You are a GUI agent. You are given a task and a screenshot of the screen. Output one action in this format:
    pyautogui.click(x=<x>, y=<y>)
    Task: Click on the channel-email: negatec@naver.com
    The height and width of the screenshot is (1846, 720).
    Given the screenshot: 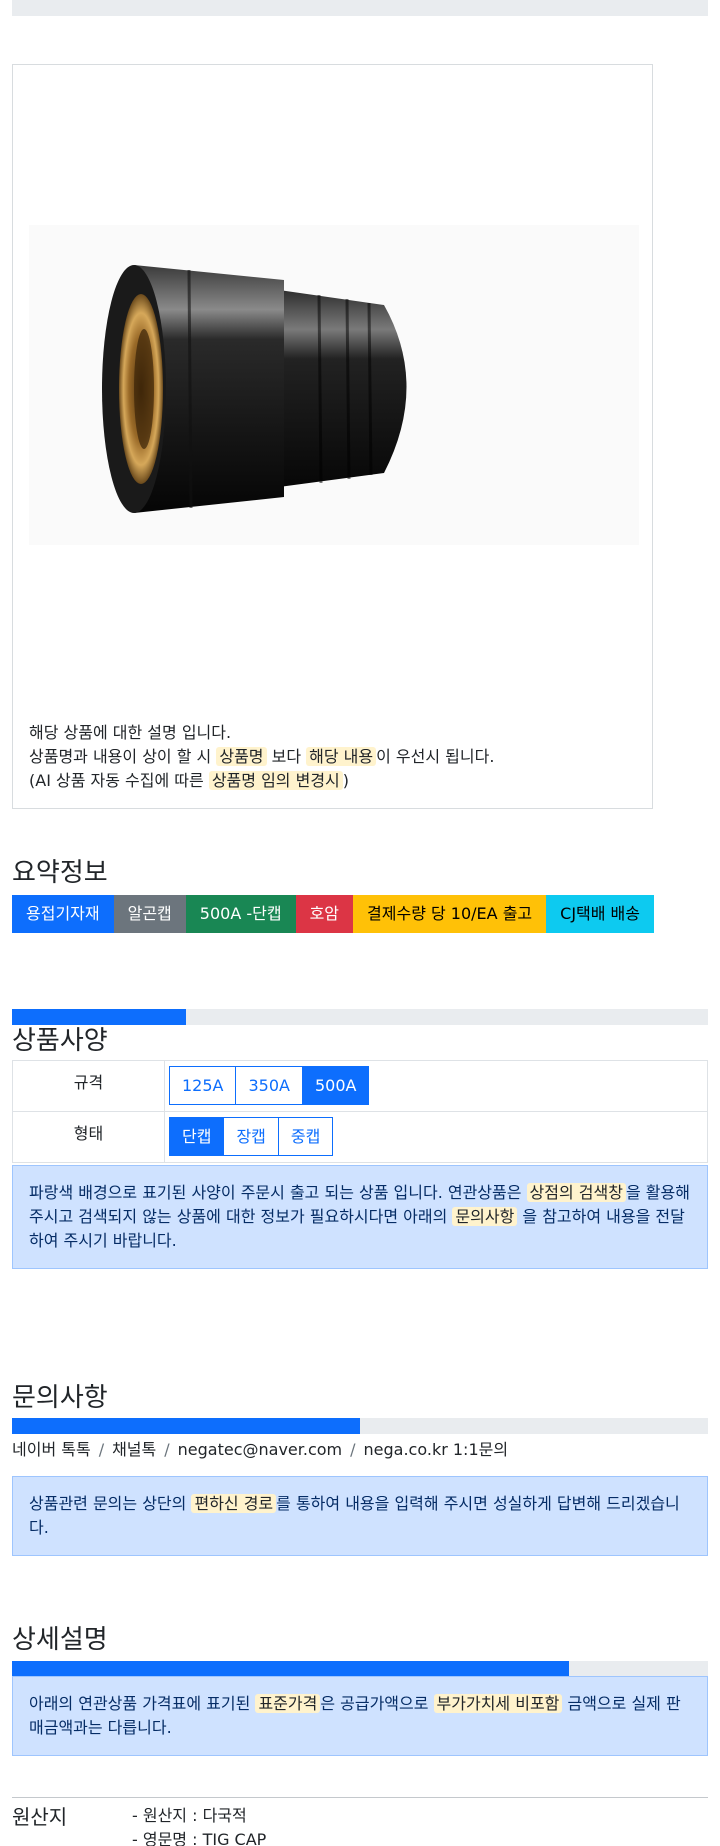 What is the action you would take?
    pyautogui.click(x=260, y=1449)
    